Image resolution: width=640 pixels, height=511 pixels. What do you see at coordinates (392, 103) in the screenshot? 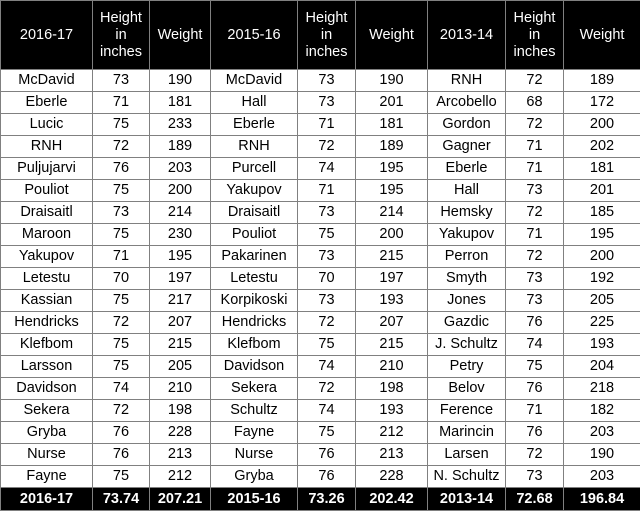
I see `cell-w_2015: 201` at bounding box center [392, 103].